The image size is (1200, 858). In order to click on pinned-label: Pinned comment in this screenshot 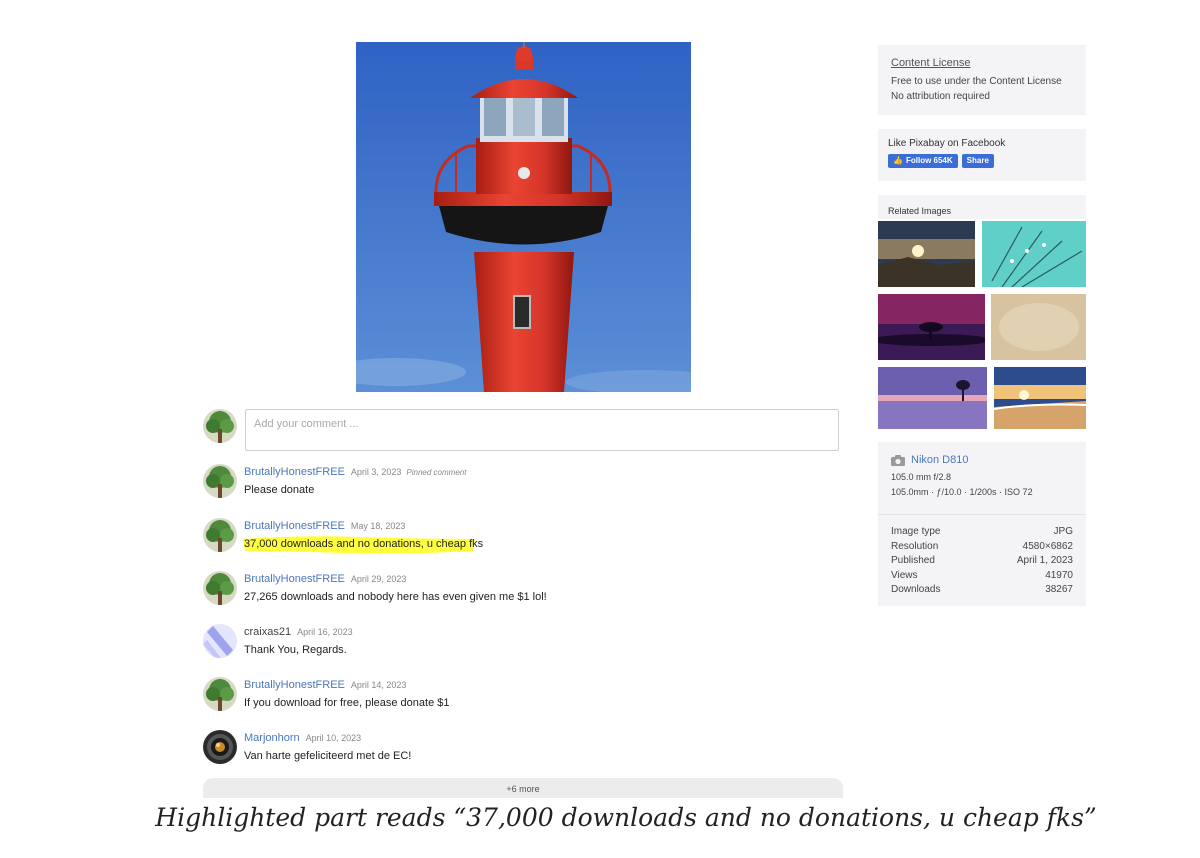, I will do `click(436, 472)`.